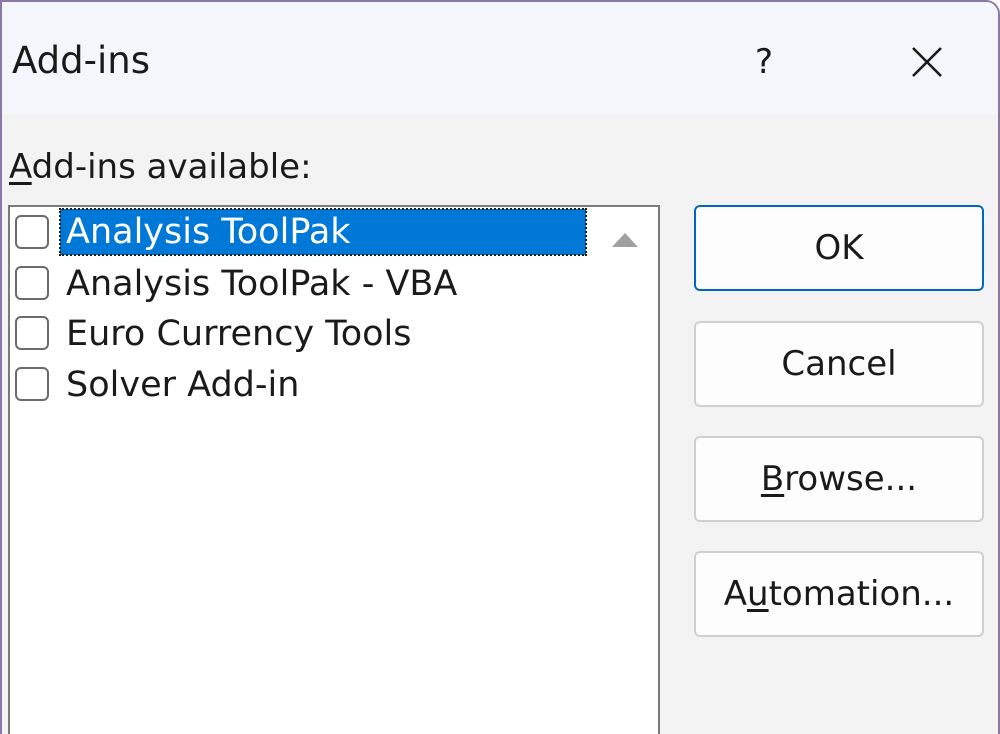 The width and height of the screenshot is (1000, 734). Describe the element at coordinates (32, 282) in the screenshot. I see `checkbox-analysis-toolpak-vba` at that location.